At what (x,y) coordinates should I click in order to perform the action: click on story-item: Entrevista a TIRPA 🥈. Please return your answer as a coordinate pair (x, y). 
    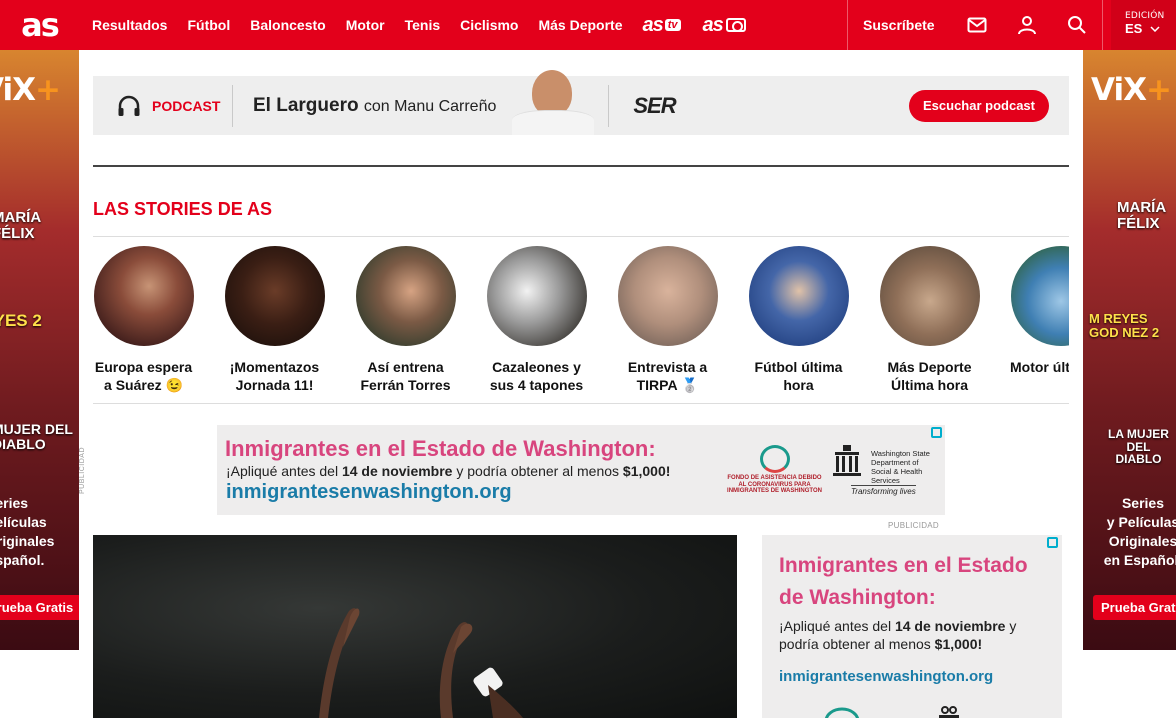
    Looking at the image, I should click on (667, 320).